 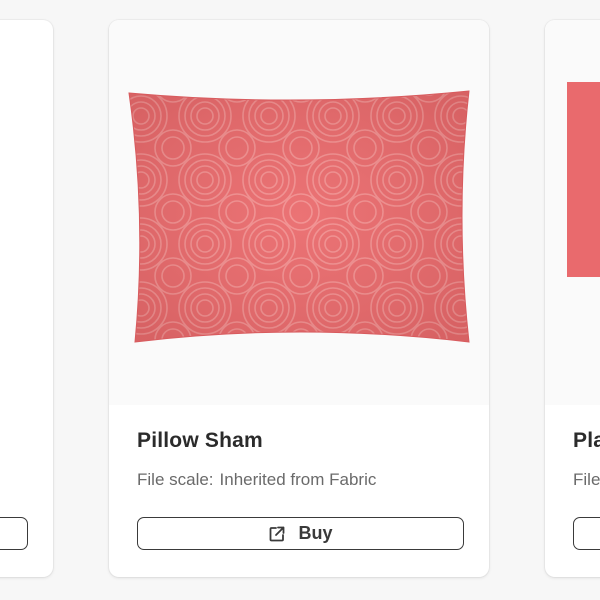 I want to click on product-image-swatch, so click(x=583, y=179).